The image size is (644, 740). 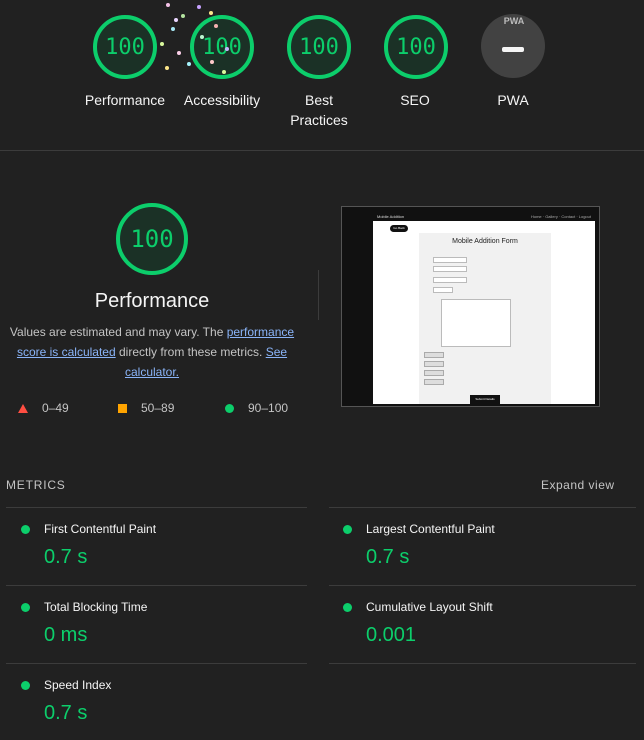 What do you see at coordinates (268, 408) in the screenshot?
I see `legend-pass-label: 90–100` at bounding box center [268, 408].